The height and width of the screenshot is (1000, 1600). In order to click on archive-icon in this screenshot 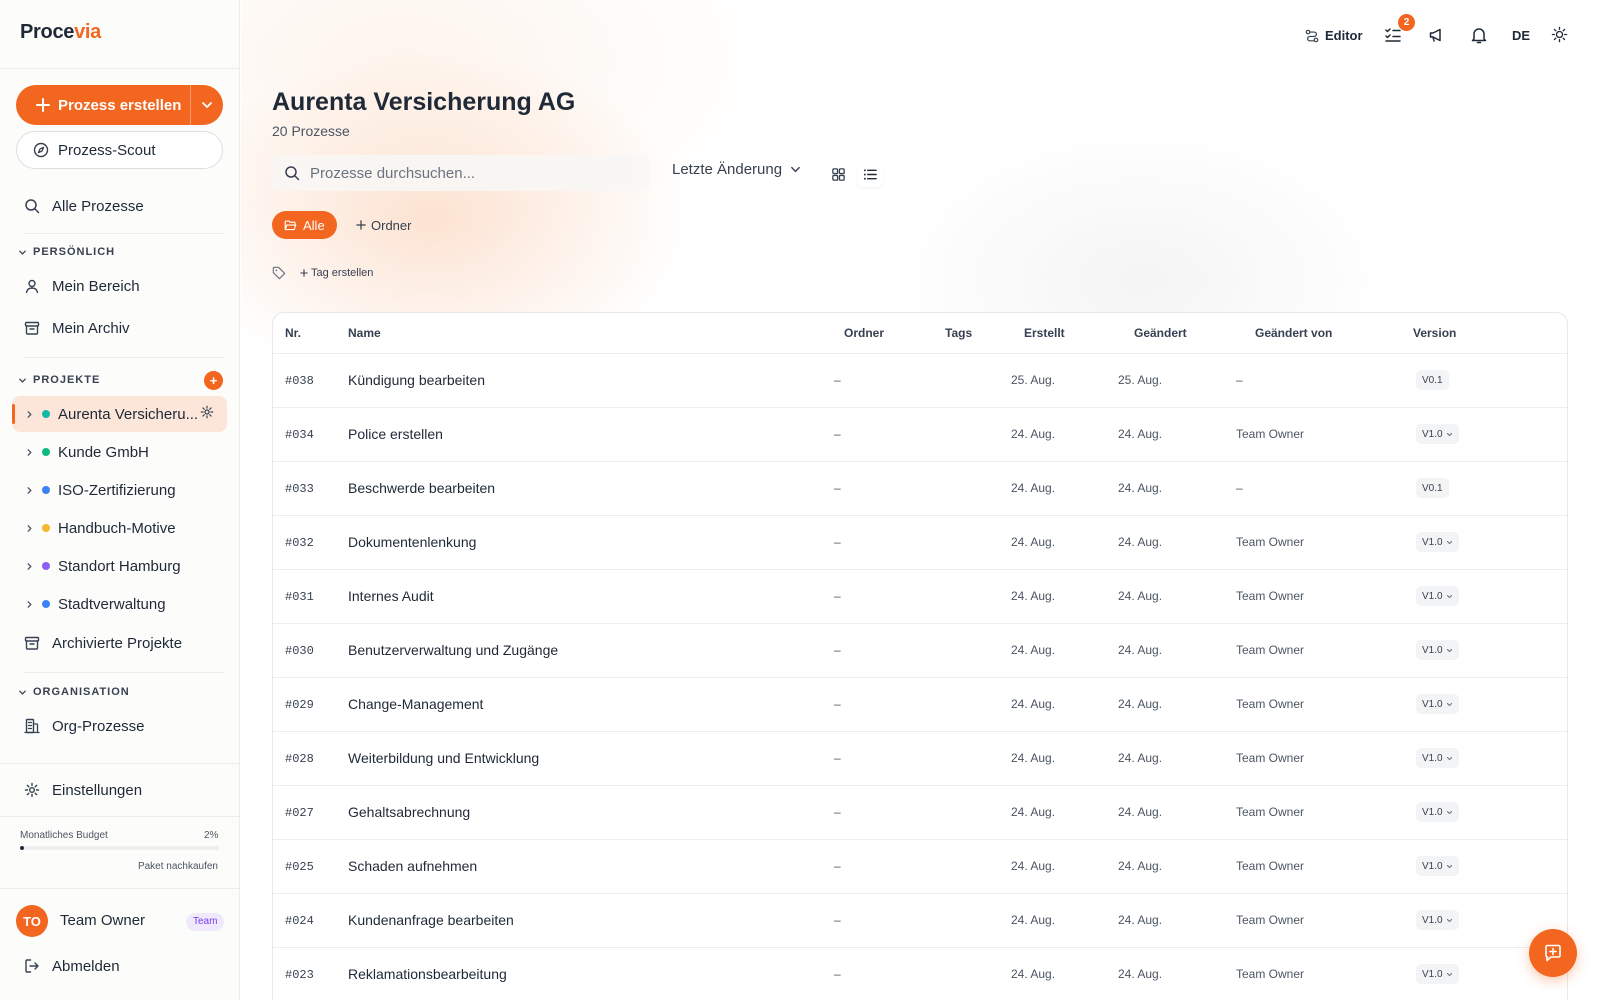, I will do `click(32, 328)`.